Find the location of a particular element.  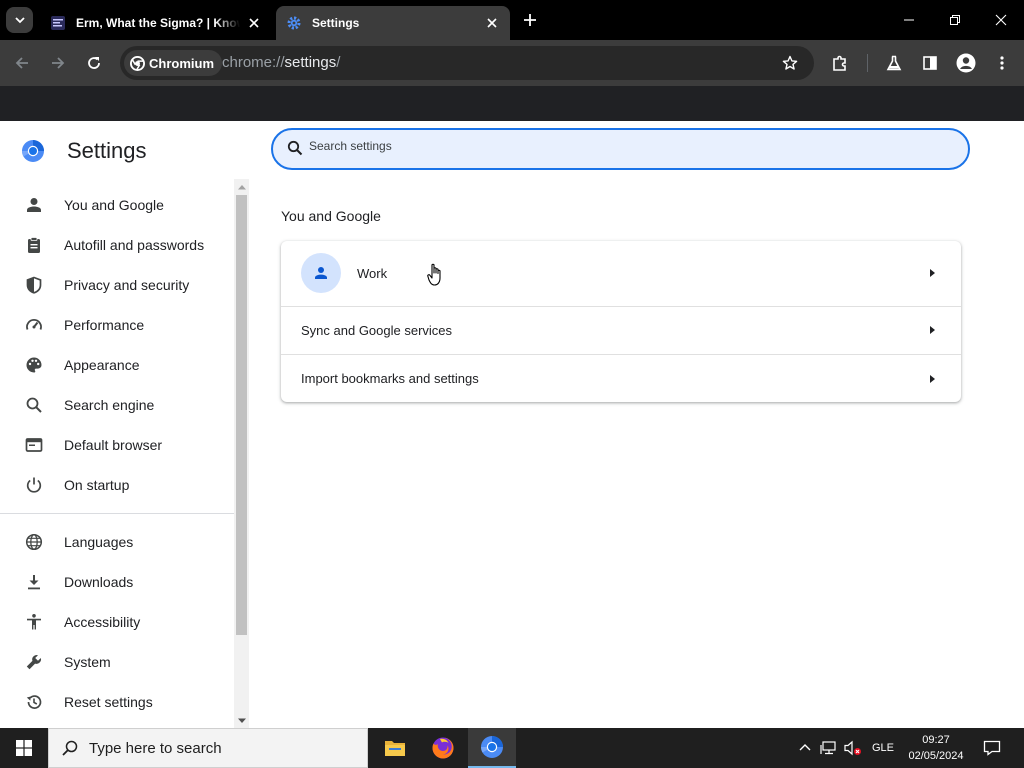

sidebar-item-label: Downloads is located at coordinates (99, 582).